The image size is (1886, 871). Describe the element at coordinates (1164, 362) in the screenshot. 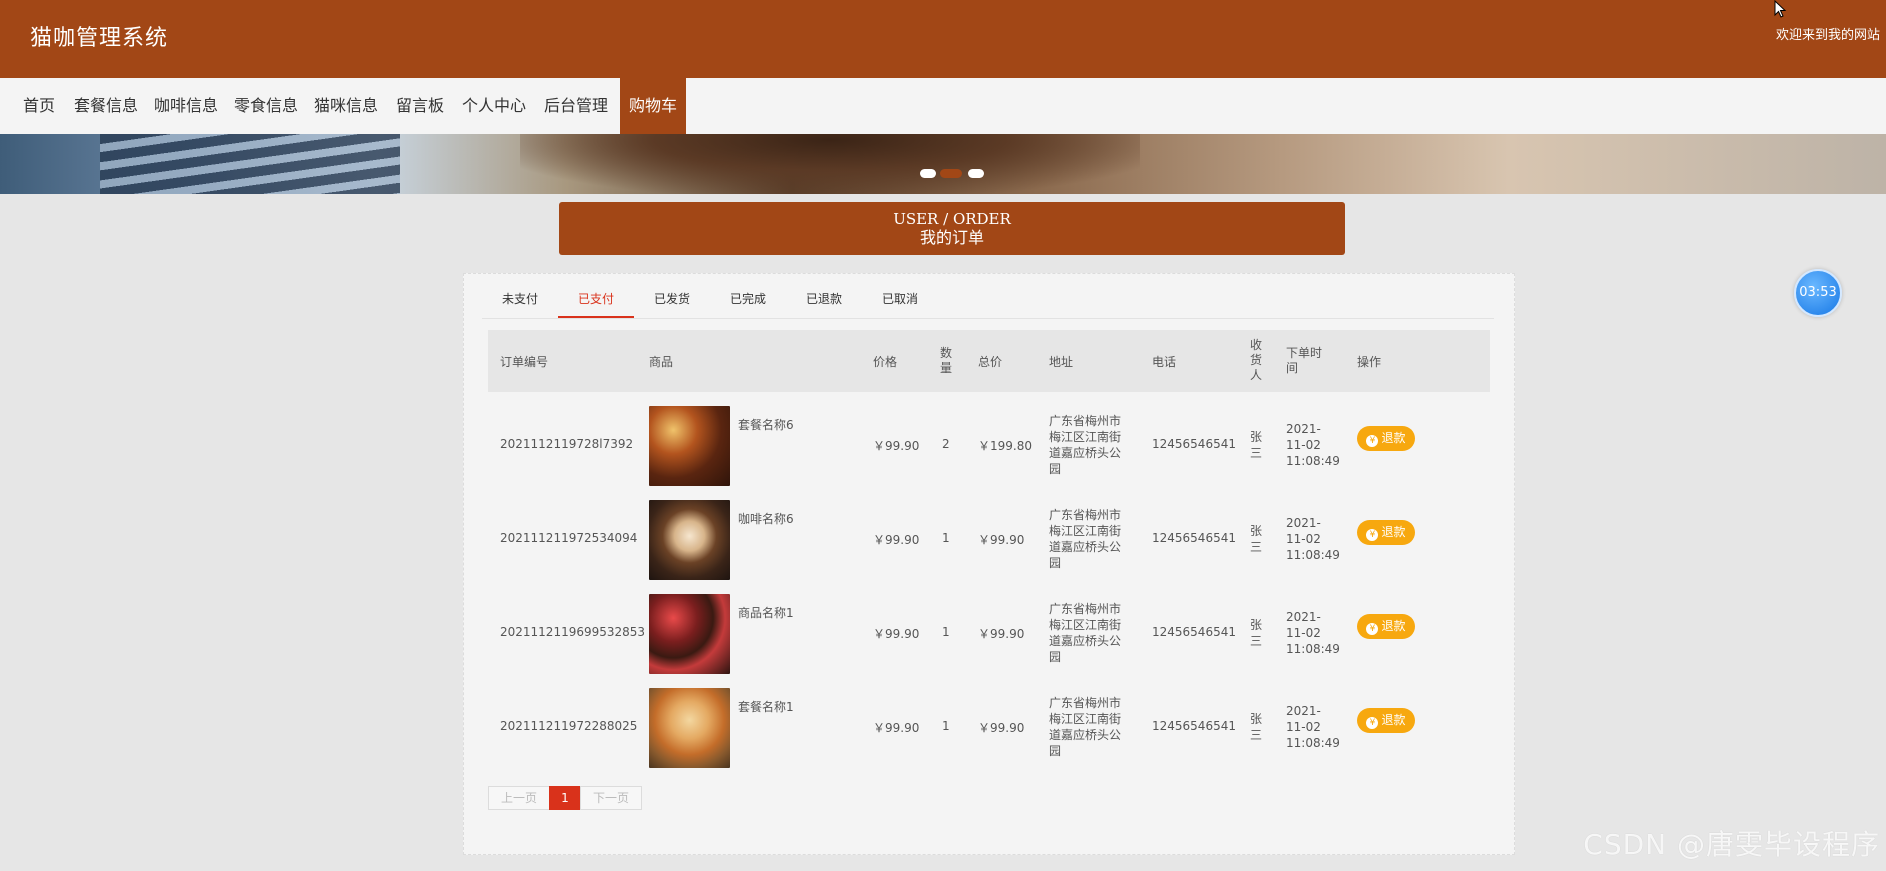

I see `th-phone: 电话` at that location.